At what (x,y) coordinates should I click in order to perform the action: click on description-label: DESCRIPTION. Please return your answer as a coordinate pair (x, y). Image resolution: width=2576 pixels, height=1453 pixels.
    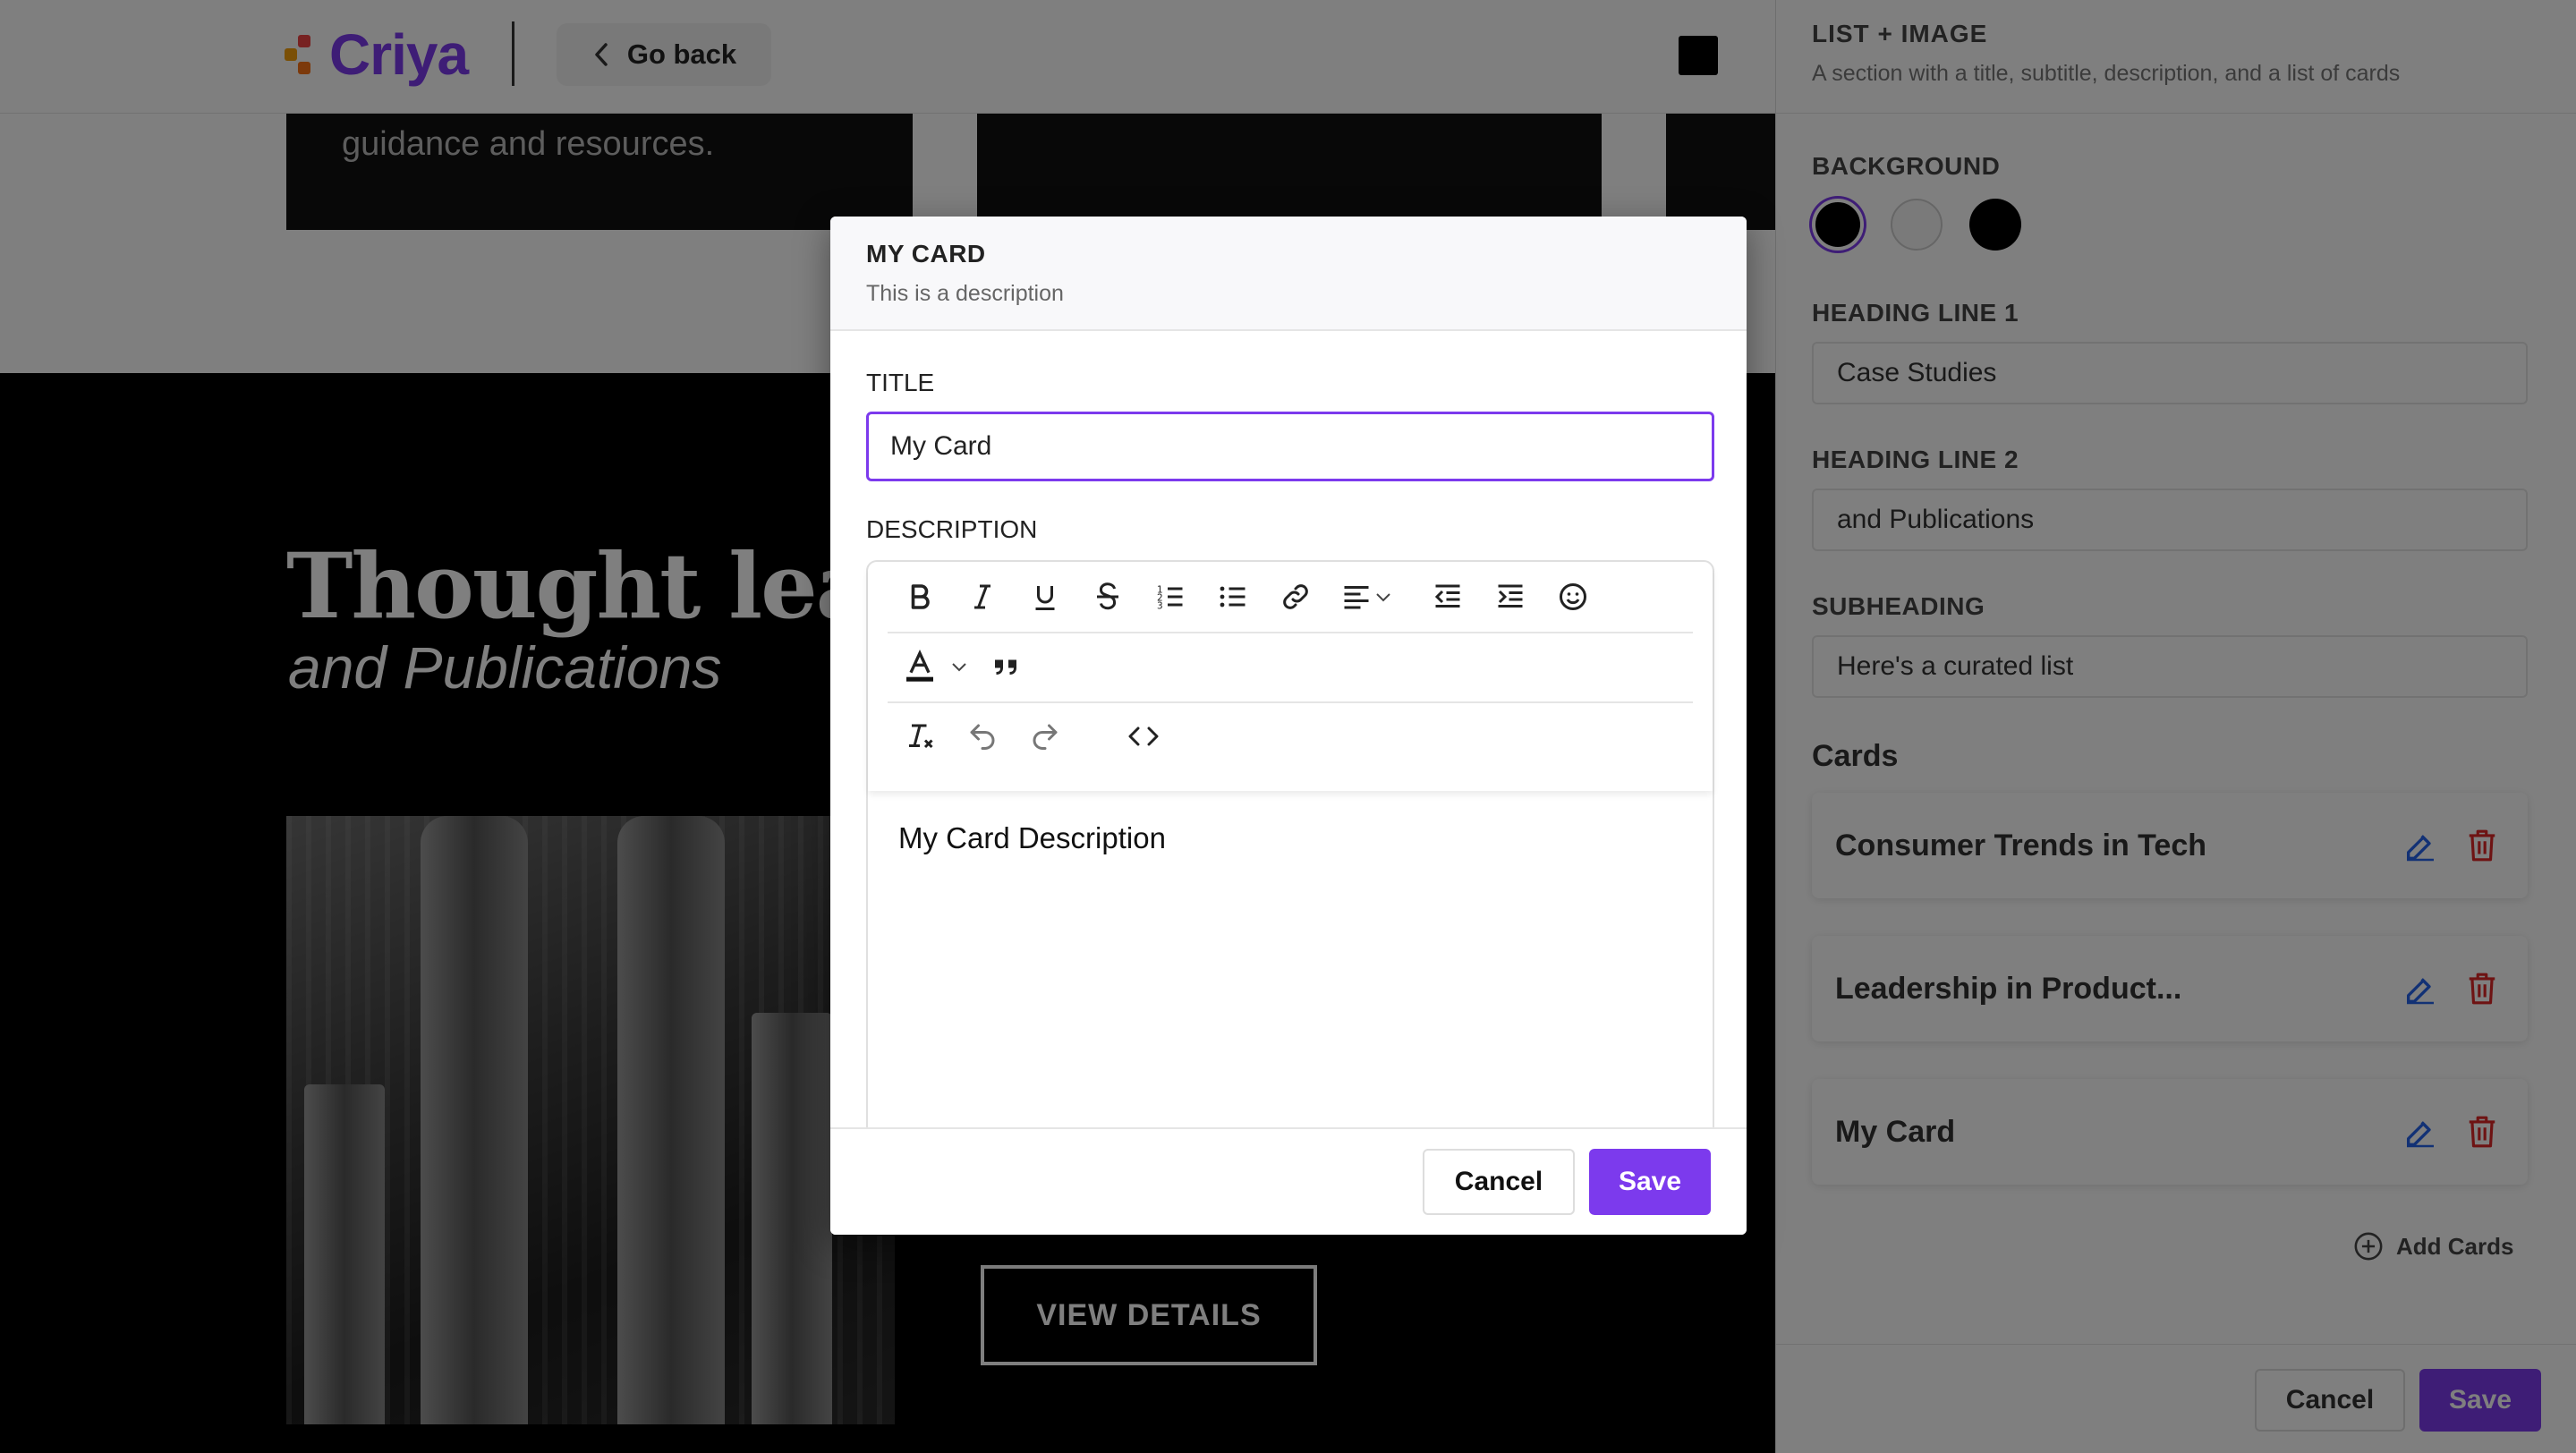
    Looking at the image, I should click on (952, 529).